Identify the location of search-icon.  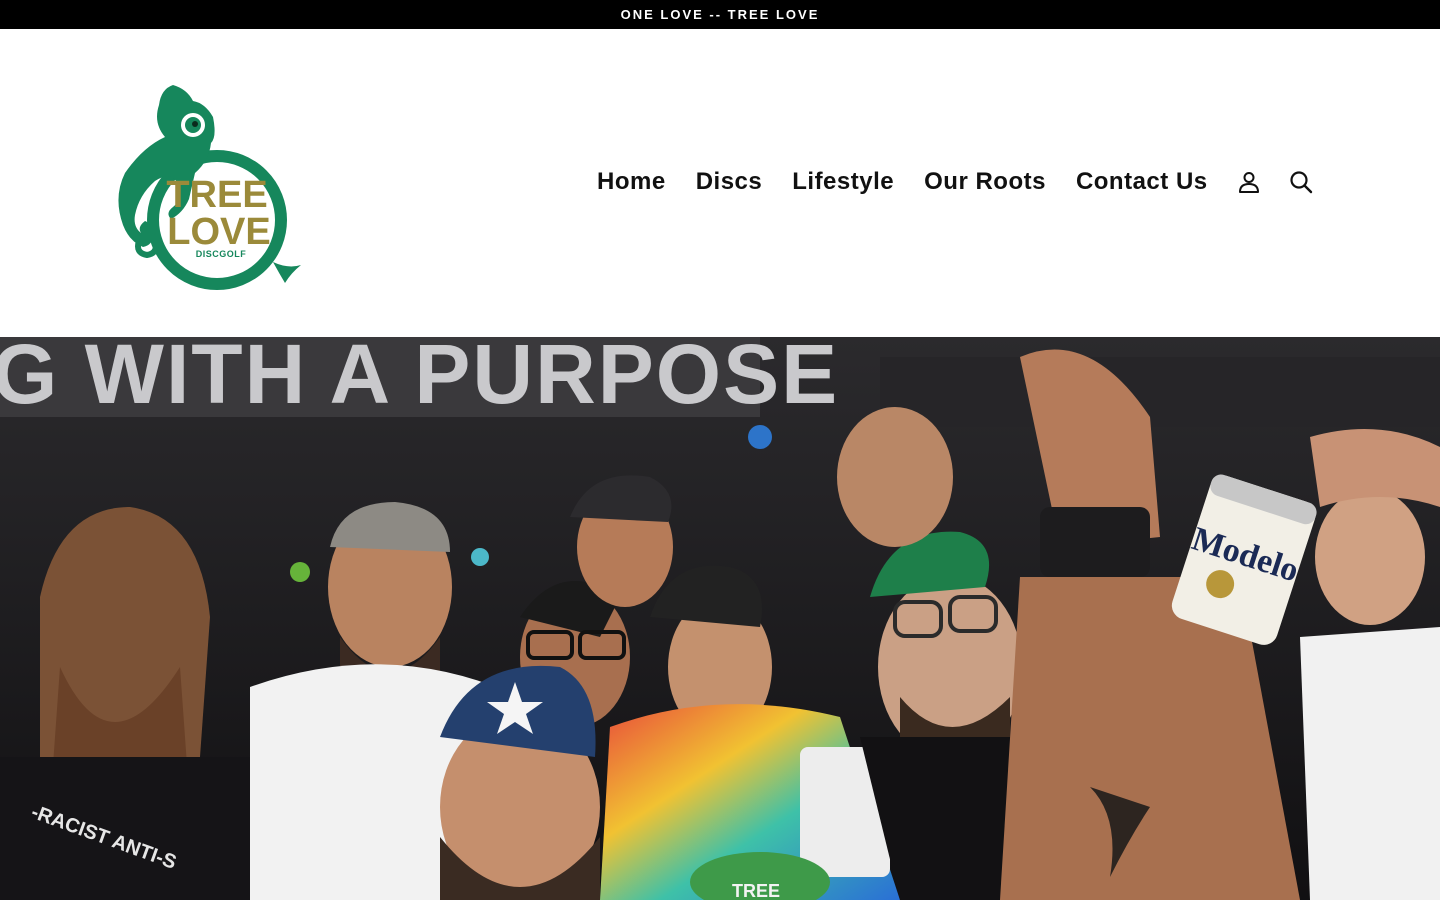
(1301, 182).